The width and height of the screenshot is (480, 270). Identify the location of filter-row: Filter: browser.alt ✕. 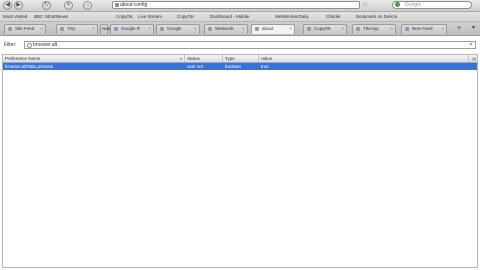
(240, 45).